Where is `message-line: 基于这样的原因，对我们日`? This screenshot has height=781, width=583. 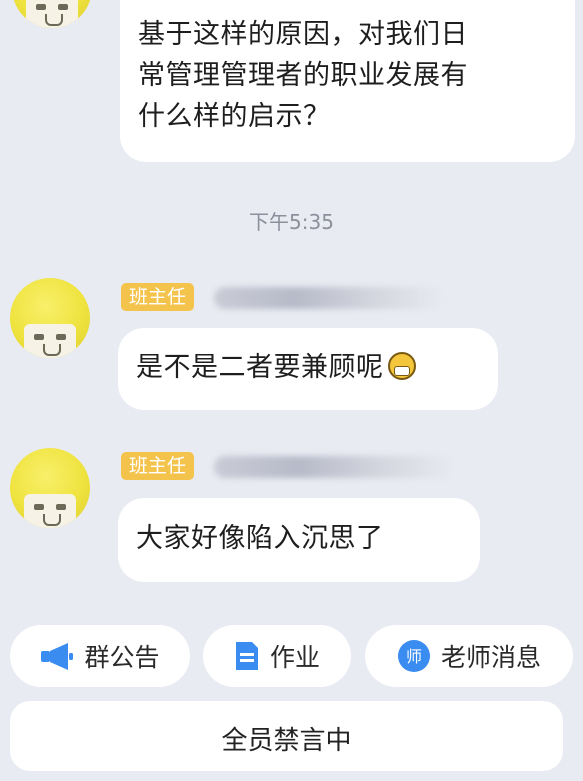
message-line: 基于这样的原因，对我们日 is located at coordinates (303, 34).